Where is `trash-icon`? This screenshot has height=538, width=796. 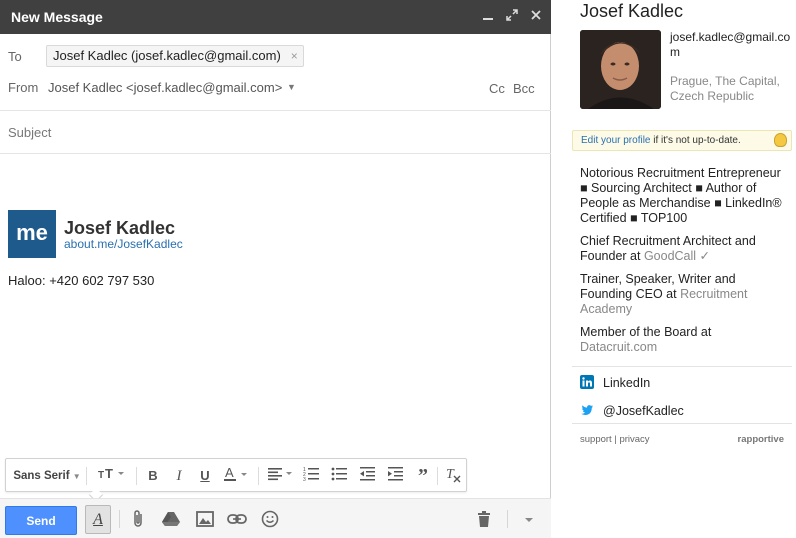
trash-icon is located at coordinates (485, 519).